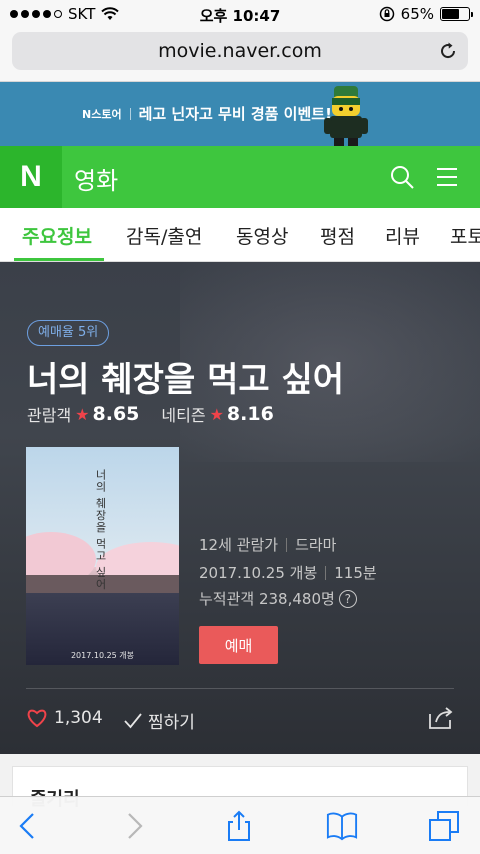 The image size is (480, 854). I want to click on tab-main-info: 주요정보, so click(57, 235).